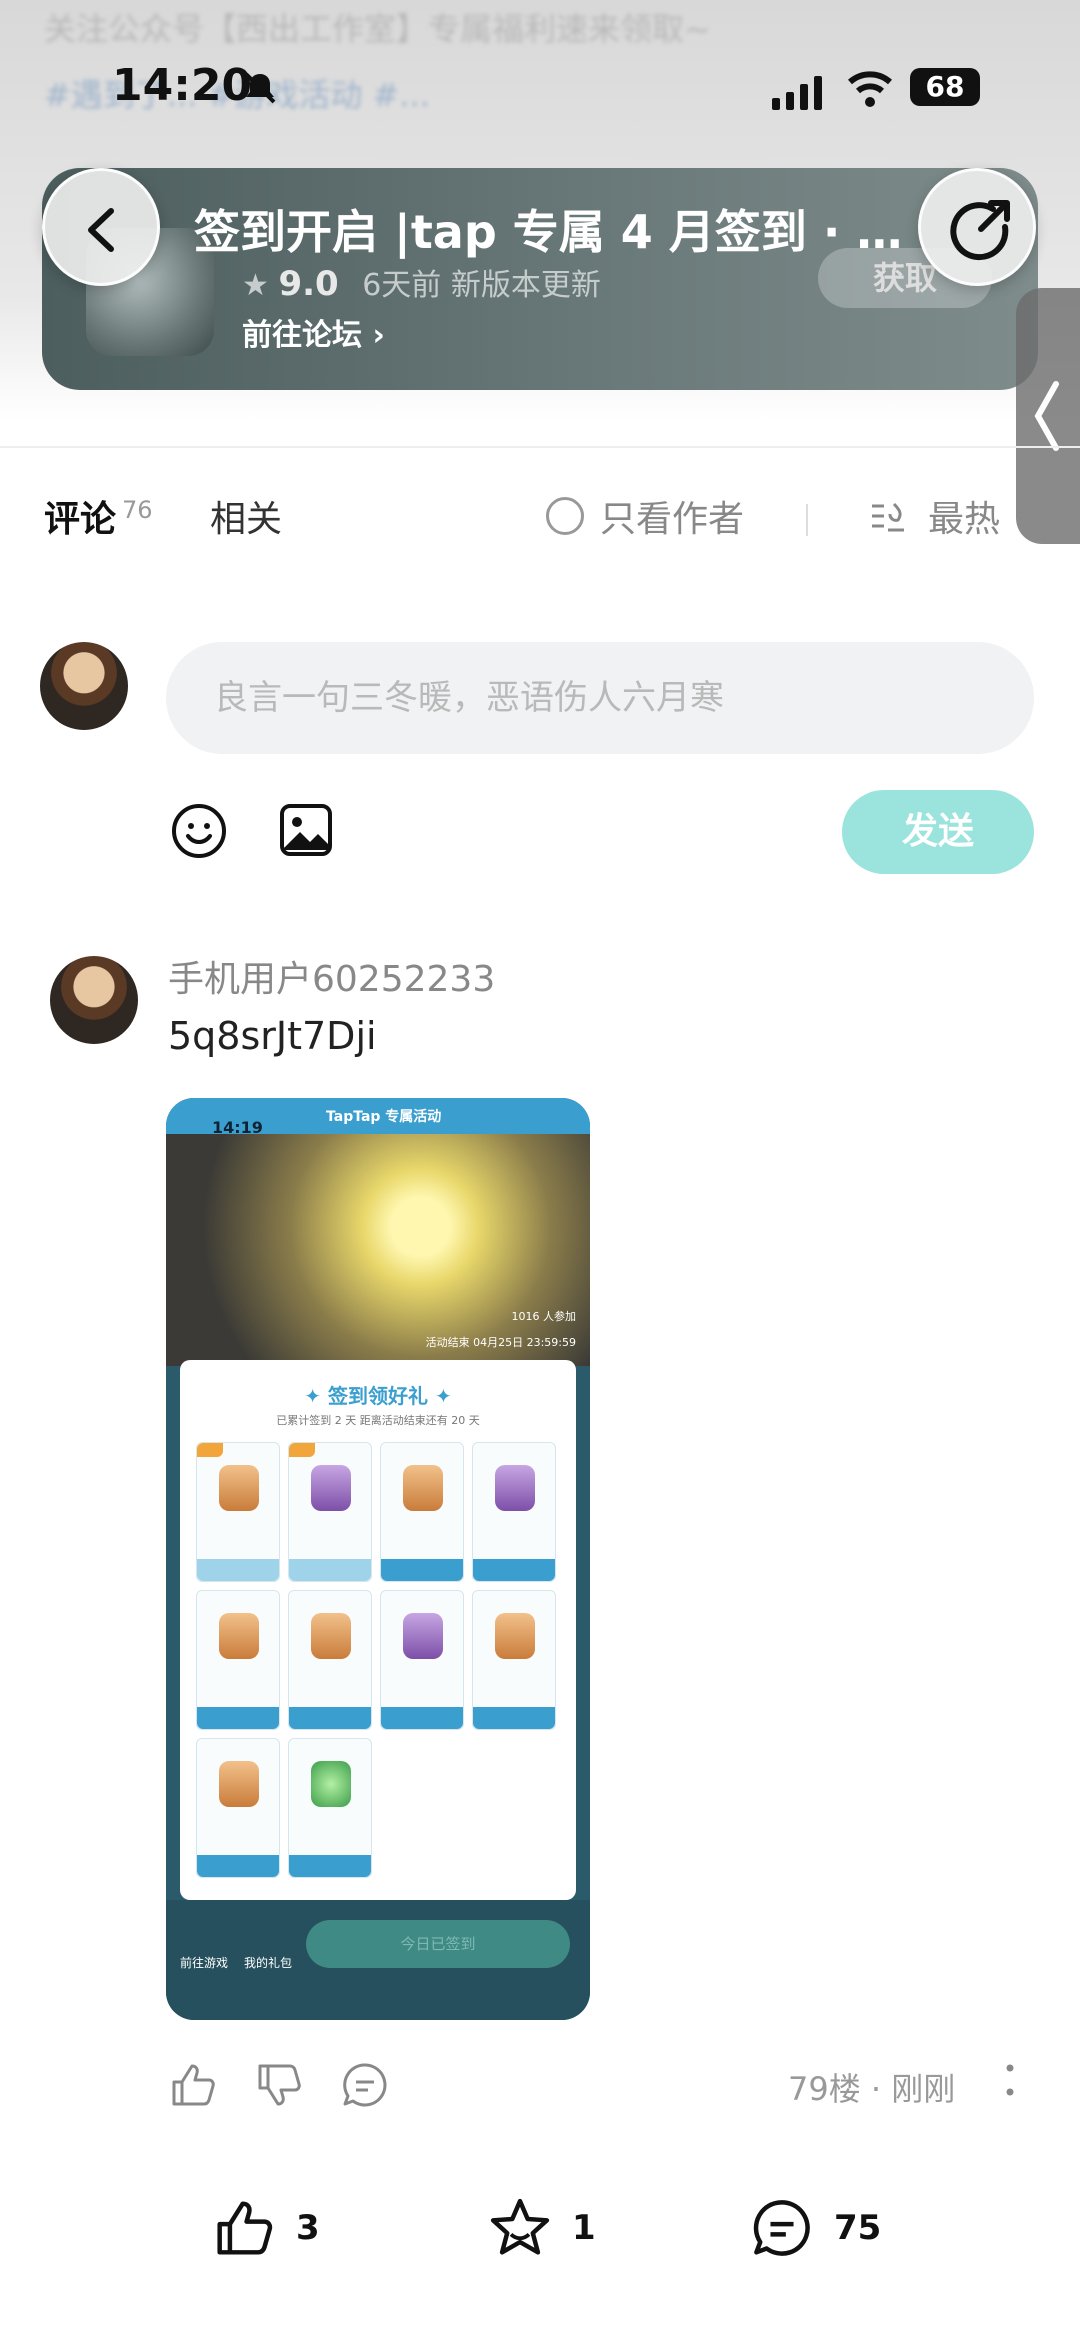 The width and height of the screenshot is (1080, 2348). Describe the element at coordinates (306, 830) in the screenshot. I see `image-icon` at that location.